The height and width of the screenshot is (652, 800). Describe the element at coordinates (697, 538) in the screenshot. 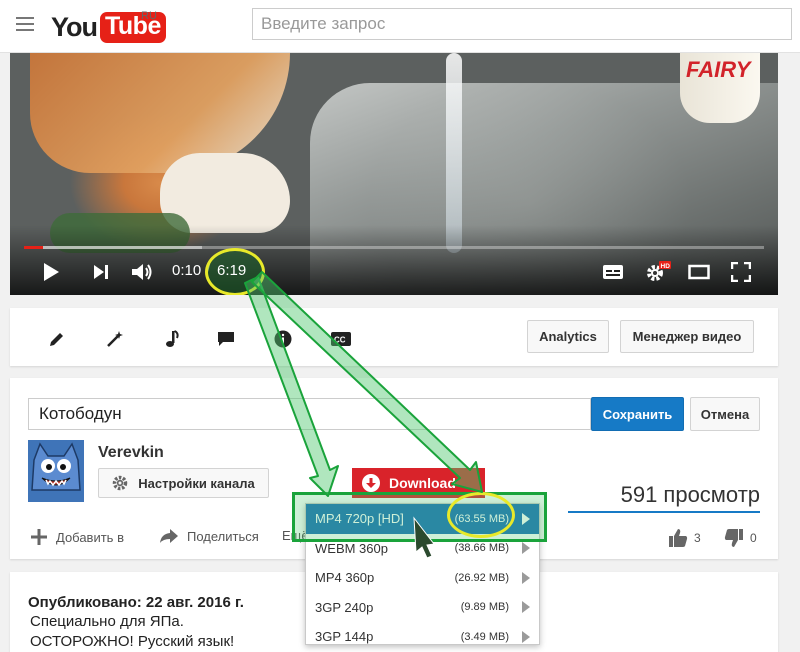

I see `like-count: 3` at that location.